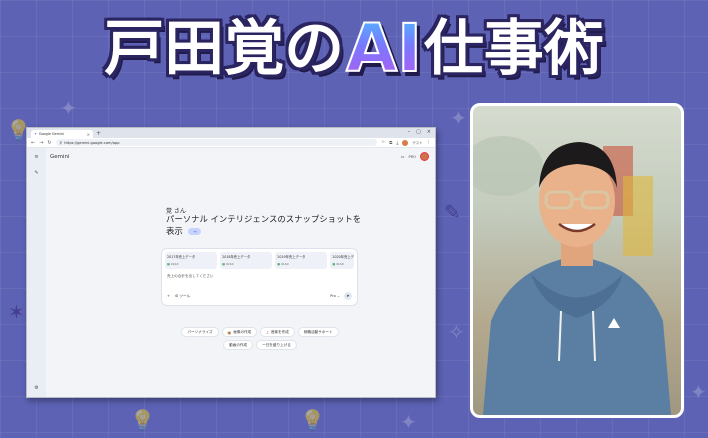 Image resolution: width=708 pixels, height=438 pixels. Describe the element at coordinates (424, 156) in the screenshot. I see `user-avatar` at that location.